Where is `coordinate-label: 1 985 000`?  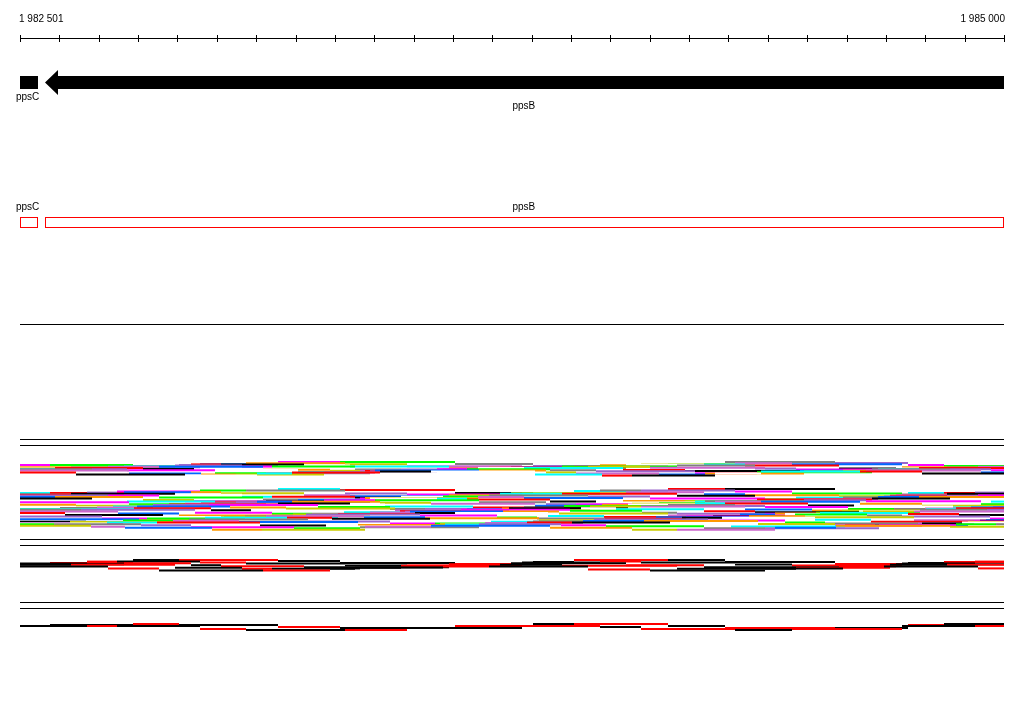
coordinate-label: 1 985 000 is located at coordinates (982, 19).